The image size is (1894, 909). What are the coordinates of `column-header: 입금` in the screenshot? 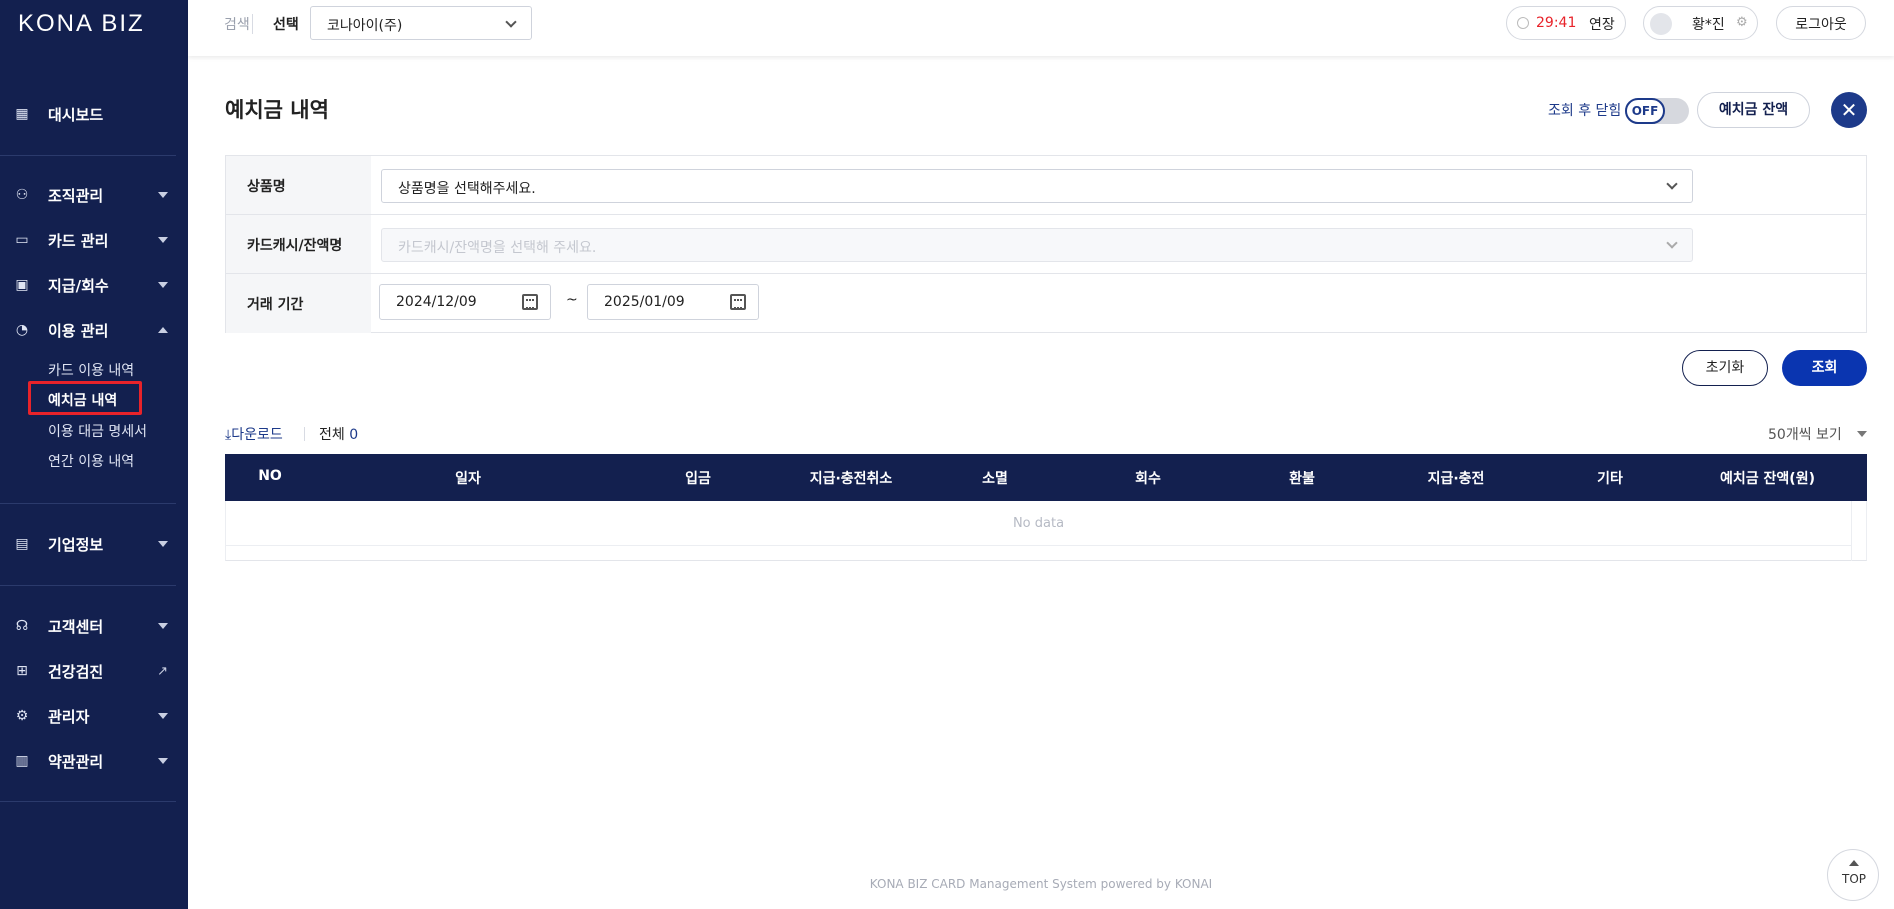 It's located at (698, 479).